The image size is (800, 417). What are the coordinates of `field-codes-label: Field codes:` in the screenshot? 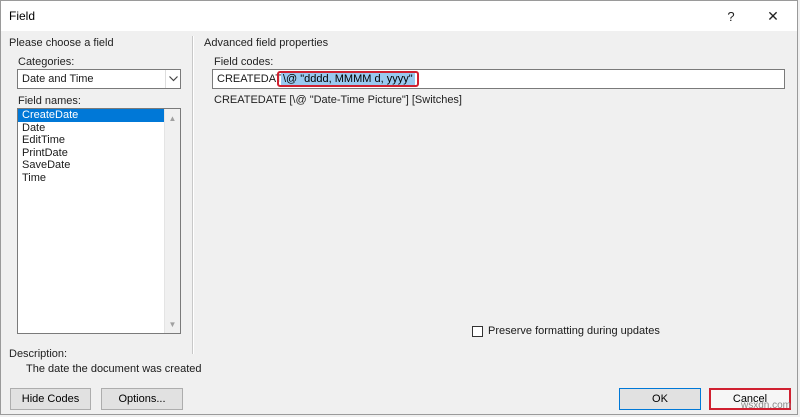 It's located at (244, 62).